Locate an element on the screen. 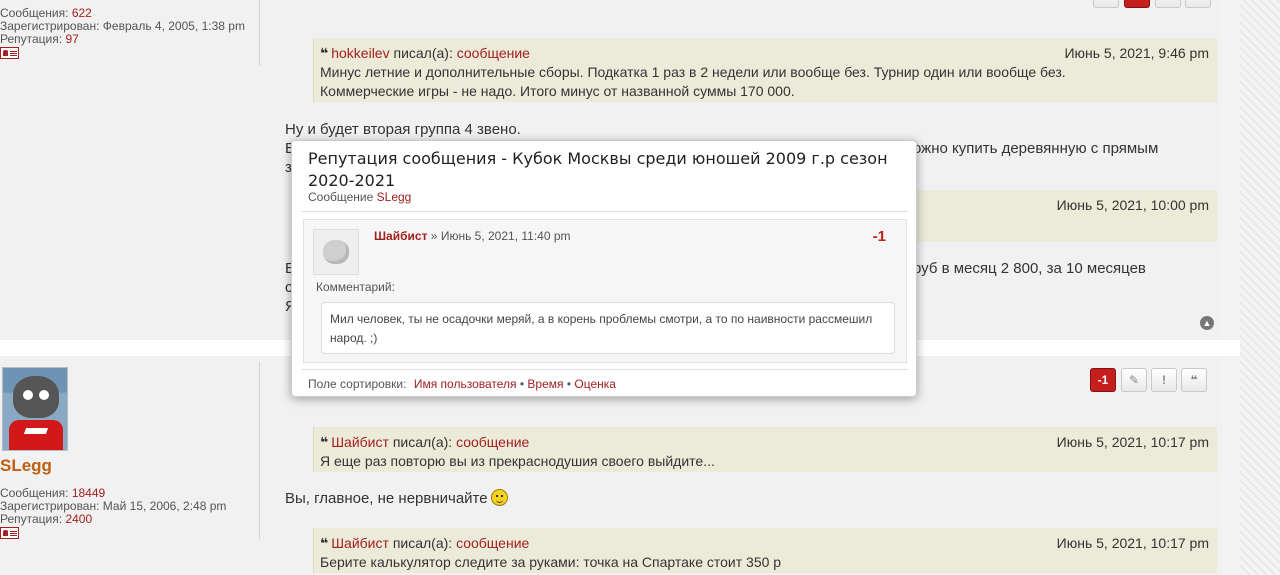 This screenshot has width=1280, height=575. rep-entry-meta: Шайбист » Июнь 5, 2021, 11:40 pm is located at coordinates (472, 236).